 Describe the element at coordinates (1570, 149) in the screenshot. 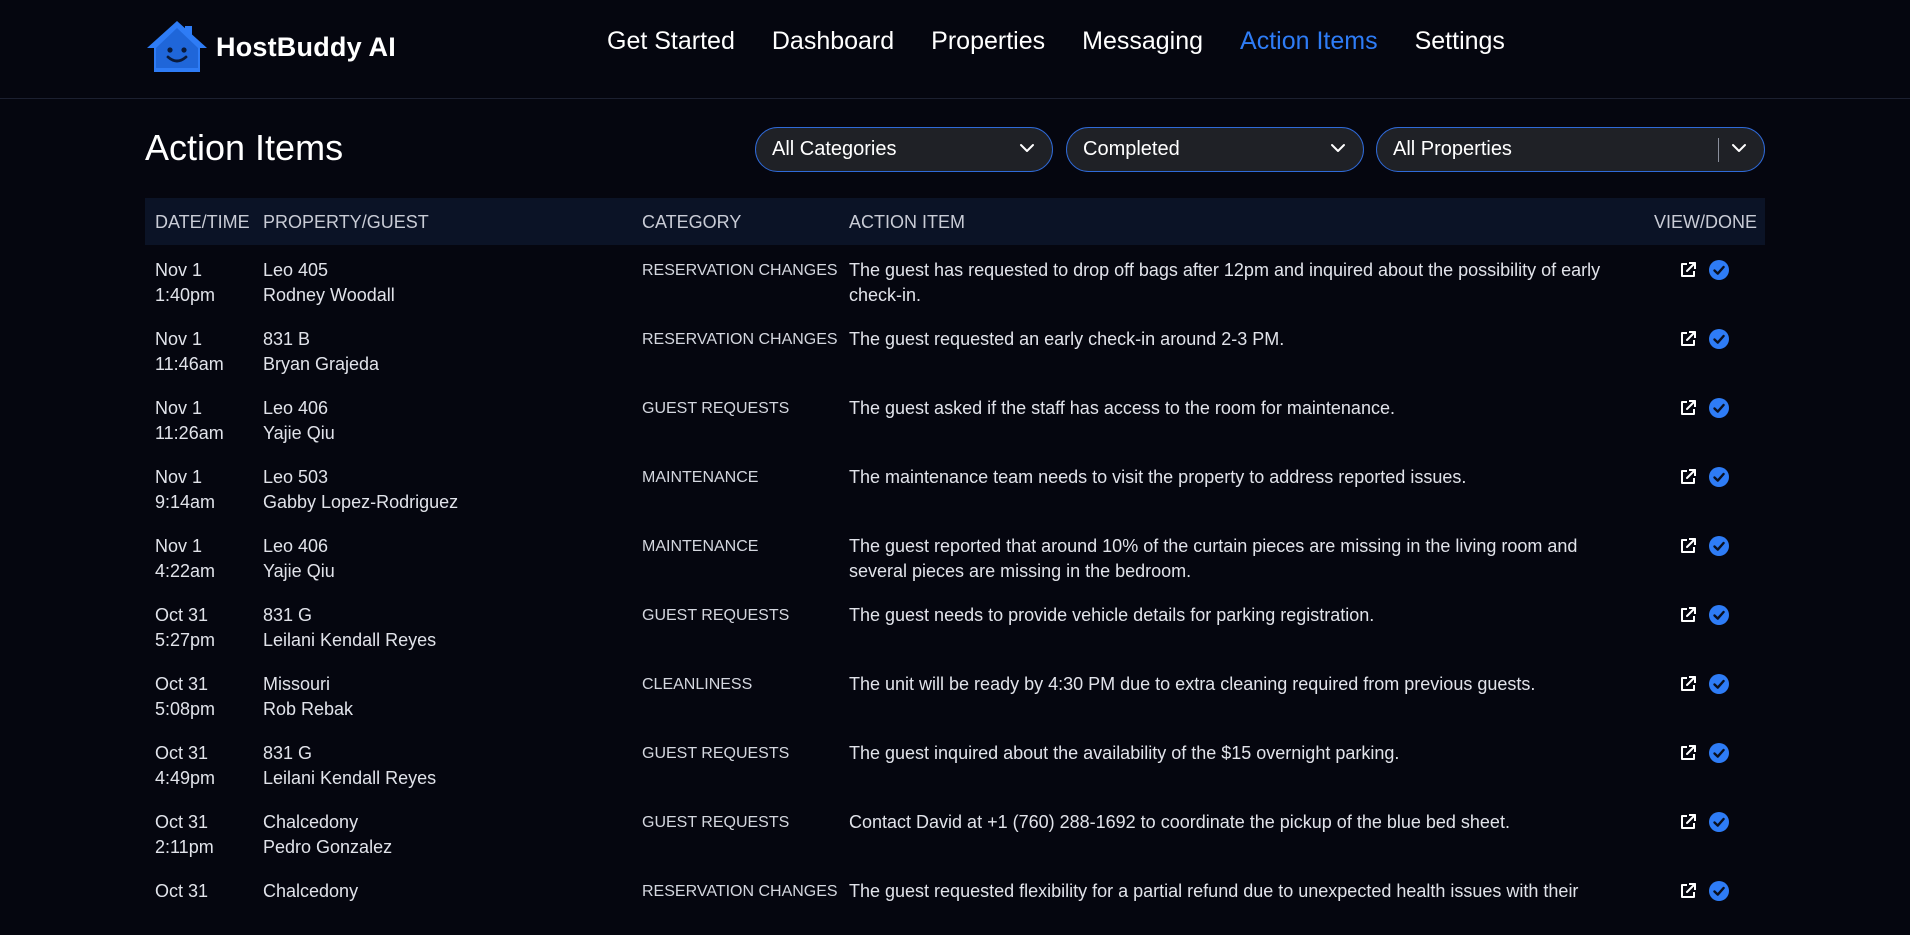

I see `property-filter-select: All Properties` at that location.